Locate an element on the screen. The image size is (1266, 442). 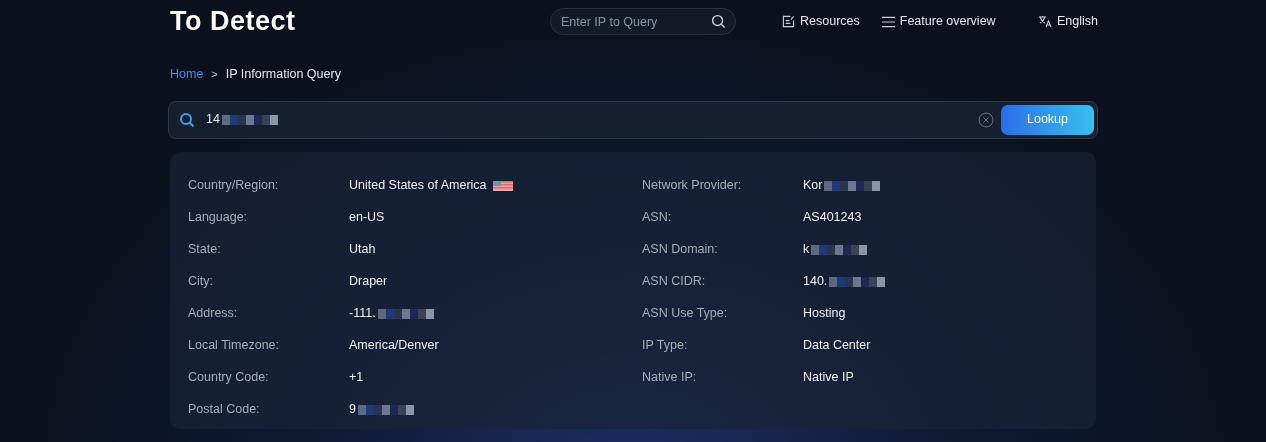
logo: To Detect is located at coordinates (360, 21).